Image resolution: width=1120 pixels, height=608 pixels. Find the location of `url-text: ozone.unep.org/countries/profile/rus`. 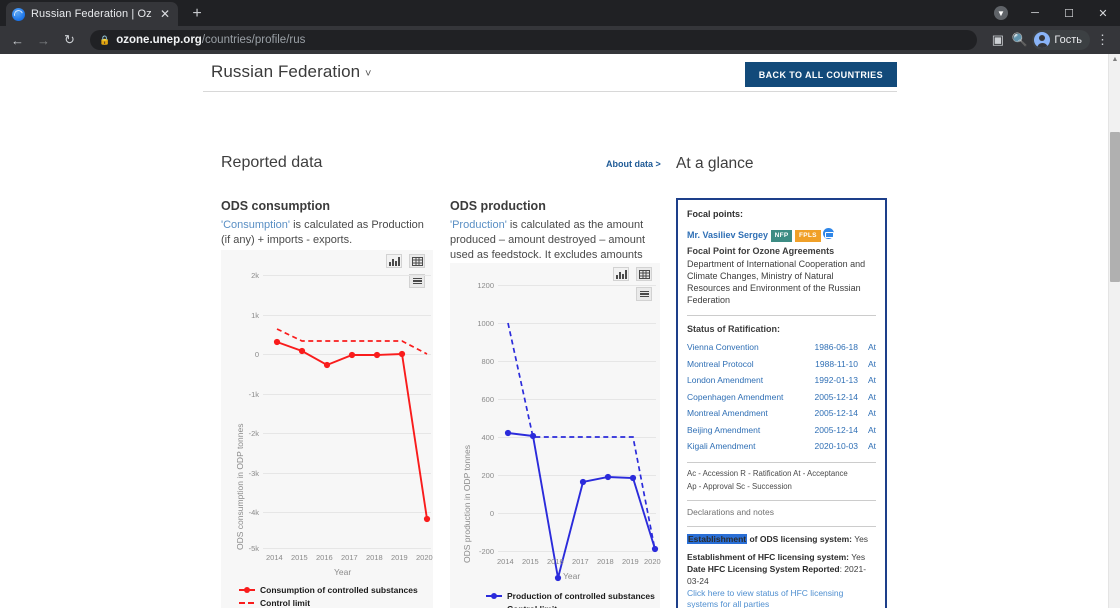

url-text: ozone.unep.org/countries/profile/rus is located at coordinates (210, 40).